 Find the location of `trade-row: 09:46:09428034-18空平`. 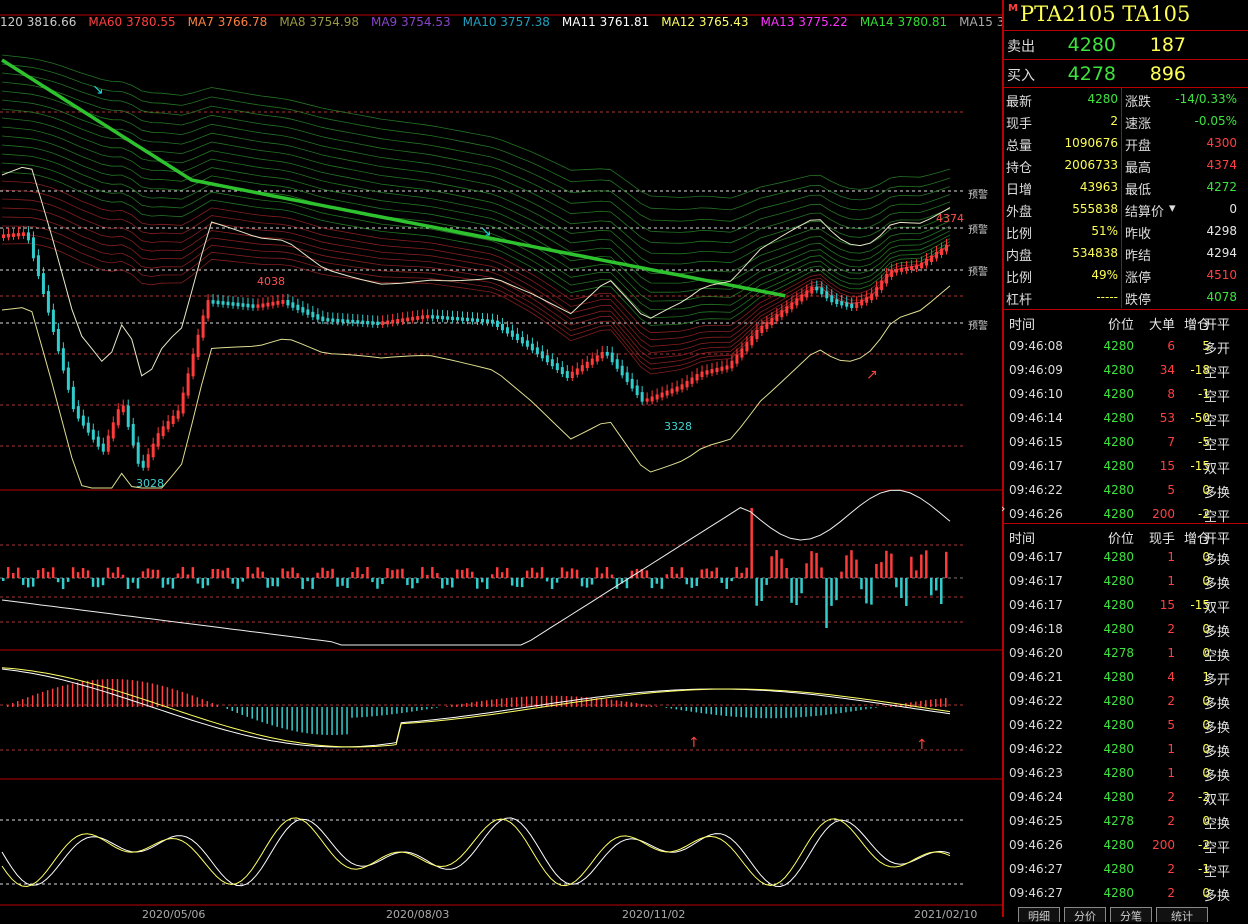

trade-row: 09:46:09428034-18空平 is located at coordinates (1126, 371).